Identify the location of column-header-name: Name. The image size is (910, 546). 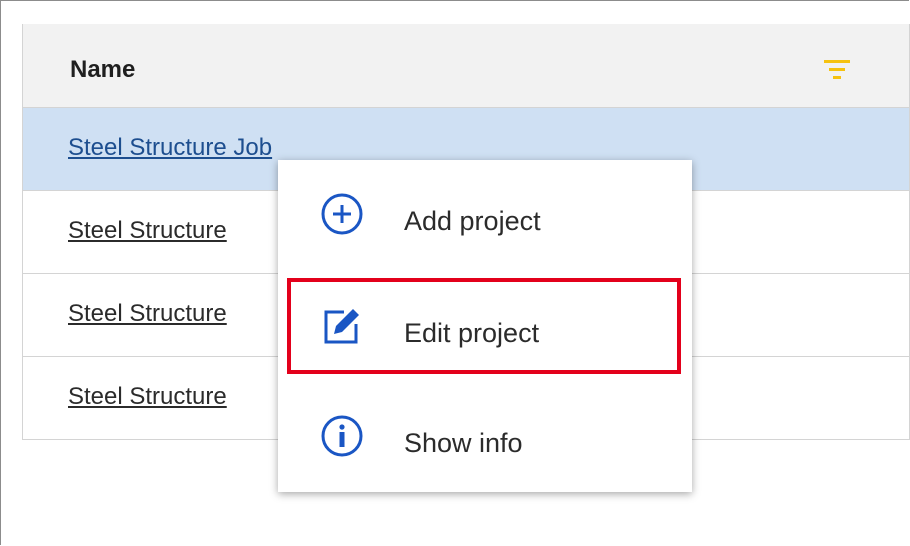
(102, 70).